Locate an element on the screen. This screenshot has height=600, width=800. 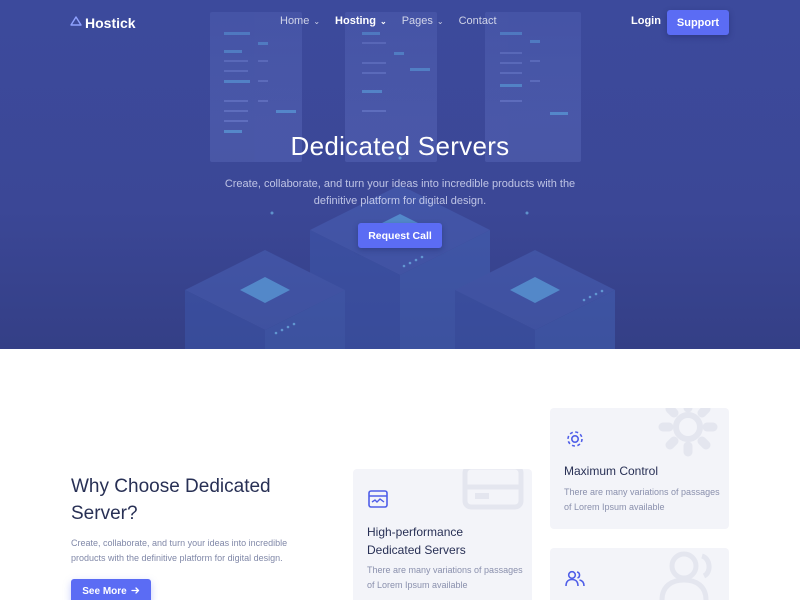
page-title: Dedicated Servers is located at coordinates (400, 146).